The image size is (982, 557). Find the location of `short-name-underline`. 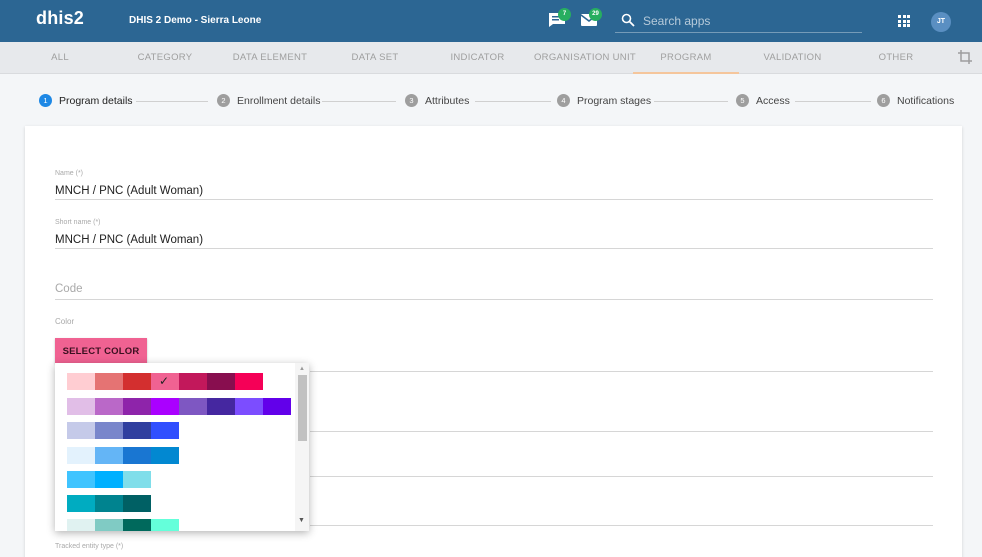

short-name-underline is located at coordinates (494, 248).